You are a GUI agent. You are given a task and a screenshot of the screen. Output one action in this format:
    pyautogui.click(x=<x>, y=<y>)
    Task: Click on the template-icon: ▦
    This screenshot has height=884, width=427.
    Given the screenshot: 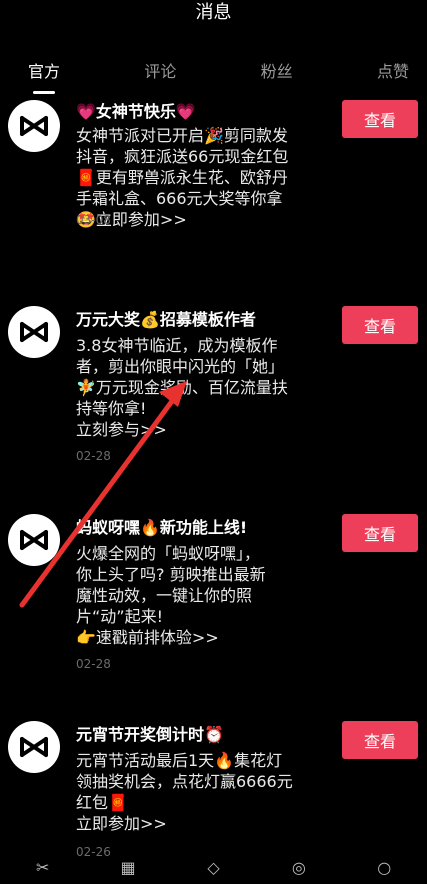 What is the action you would take?
    pyautogui.click(x=128, y=868)
    